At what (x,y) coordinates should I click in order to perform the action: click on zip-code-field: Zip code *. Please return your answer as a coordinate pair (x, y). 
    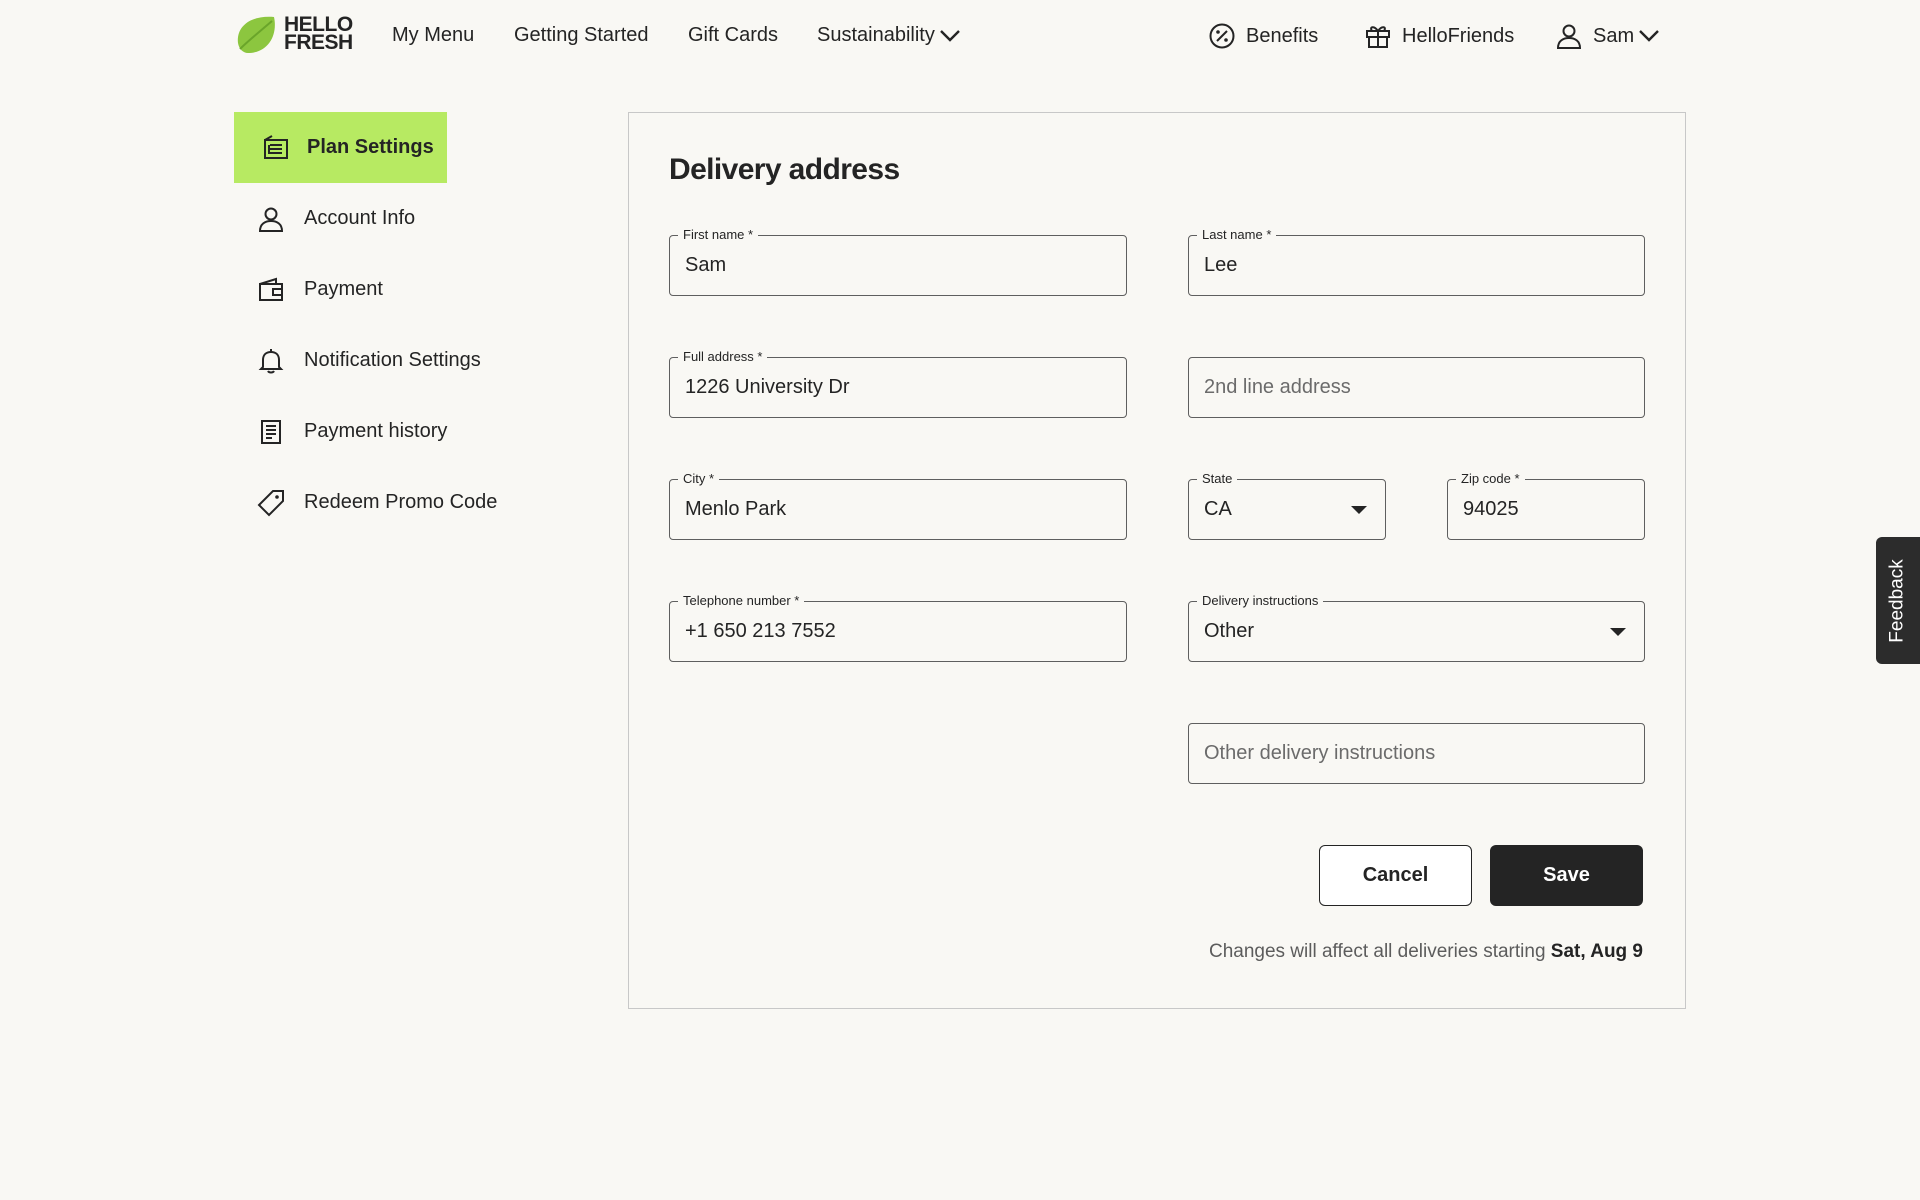
    Looking at the image, I should click on (1546, 505).